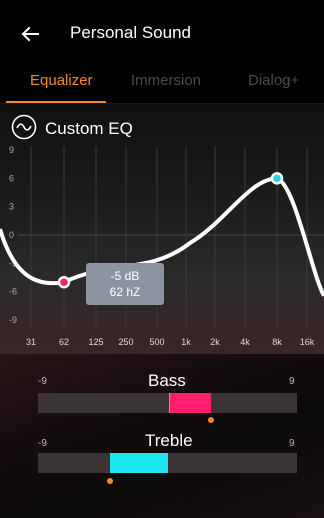 The height and width of the screenshot is (518, 324). Describe the element at coordinates (125, 342) in the screenshot. I see `eq-x-tick-label: 250` at that location.